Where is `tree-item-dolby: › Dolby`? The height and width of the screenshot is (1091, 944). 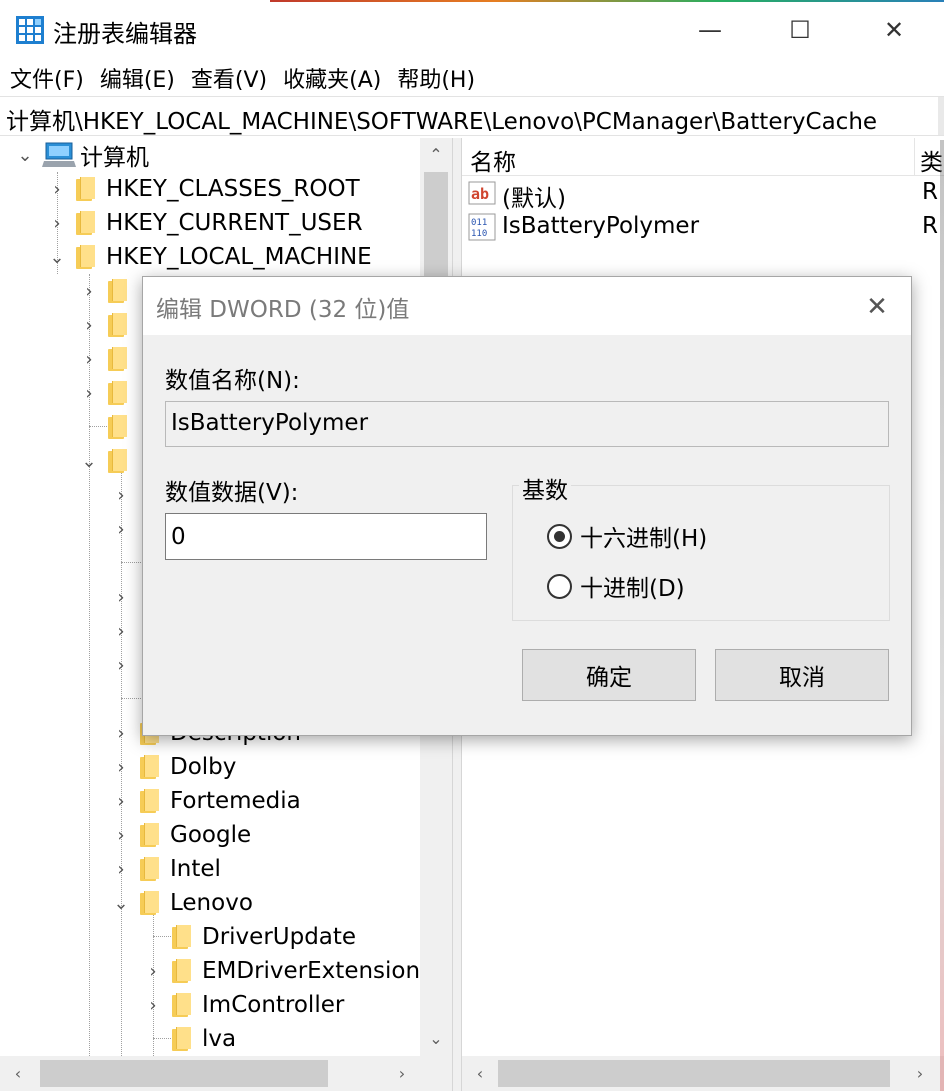 tree-item-dolby: › Dolby is located at coordinates (173, 767).